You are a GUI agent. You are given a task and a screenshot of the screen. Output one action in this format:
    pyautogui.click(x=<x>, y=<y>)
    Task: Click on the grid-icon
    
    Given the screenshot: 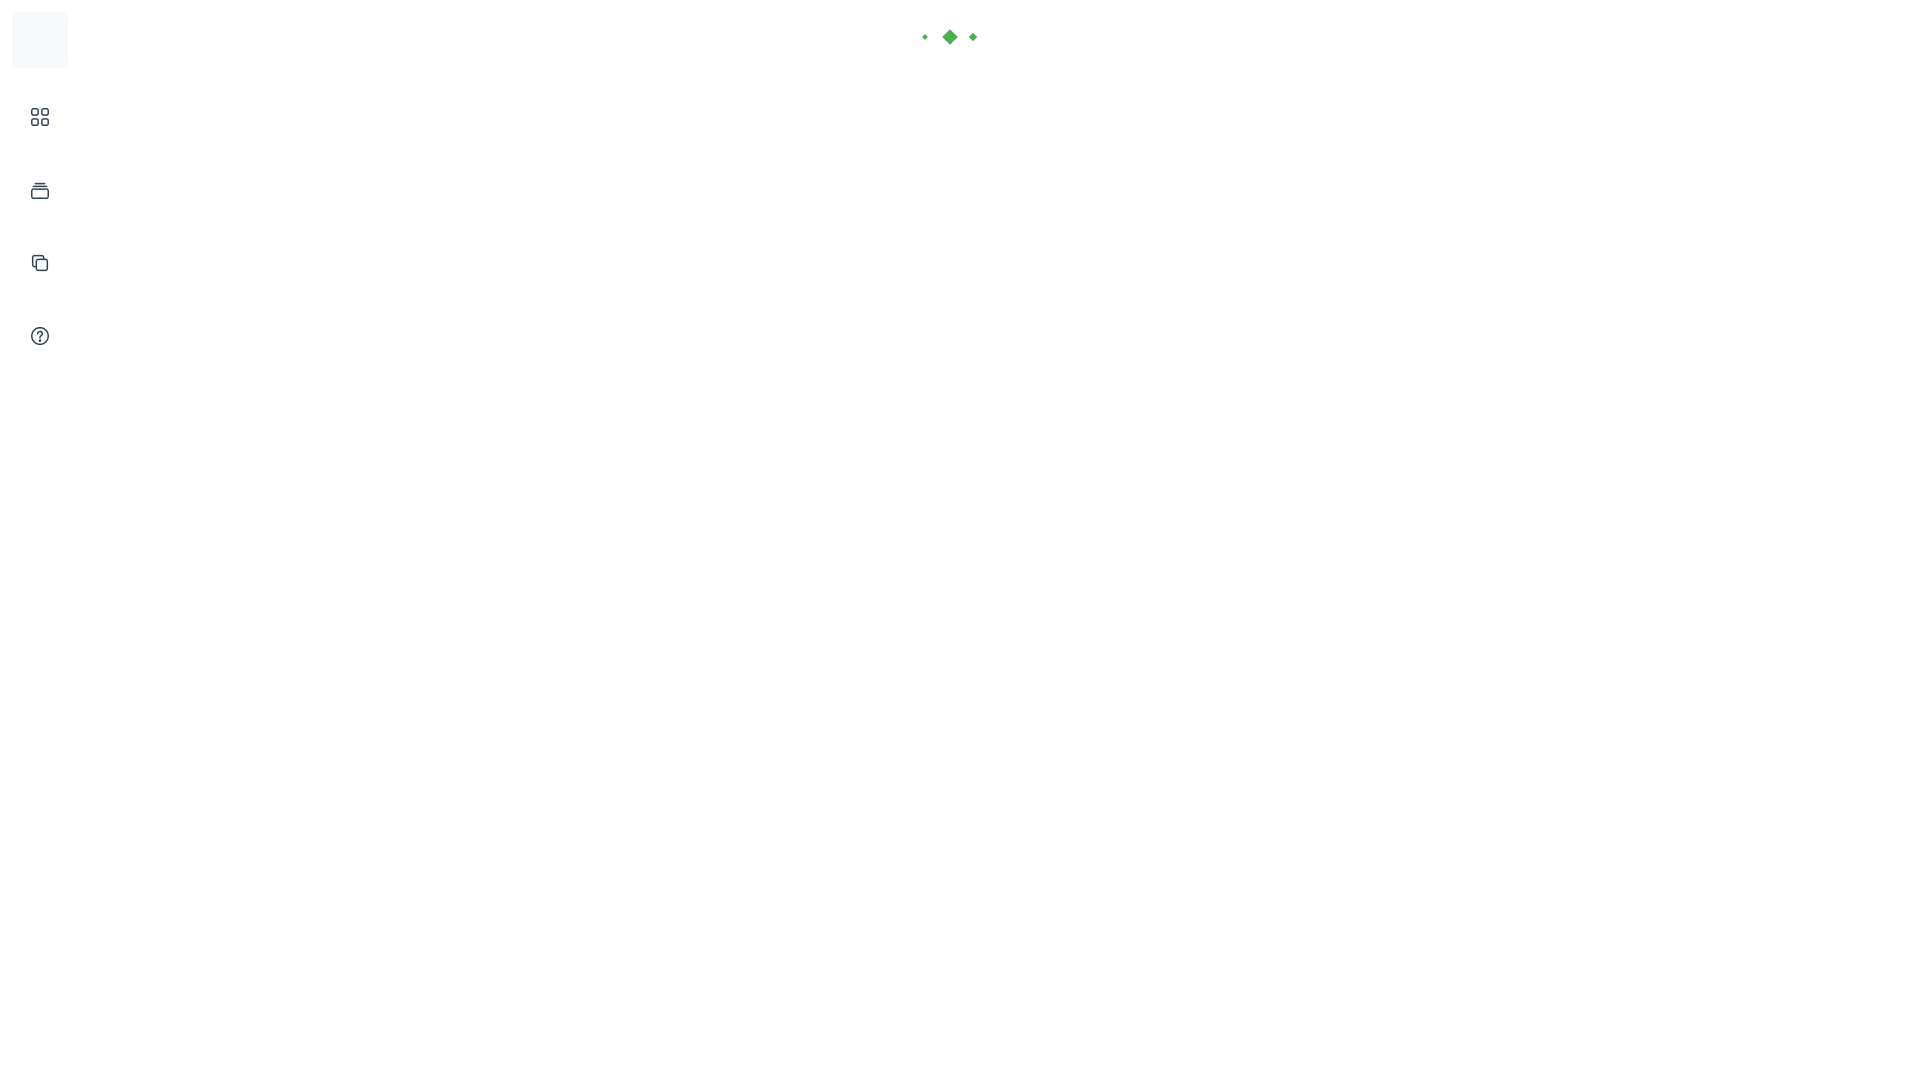 What is the action you would take?
    pyautogui.click(x=40, y=117)
    